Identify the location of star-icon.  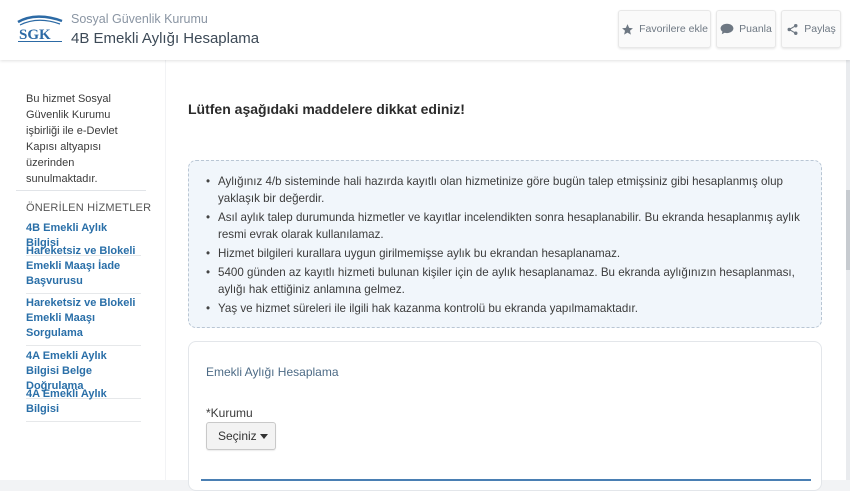
(627, 29).